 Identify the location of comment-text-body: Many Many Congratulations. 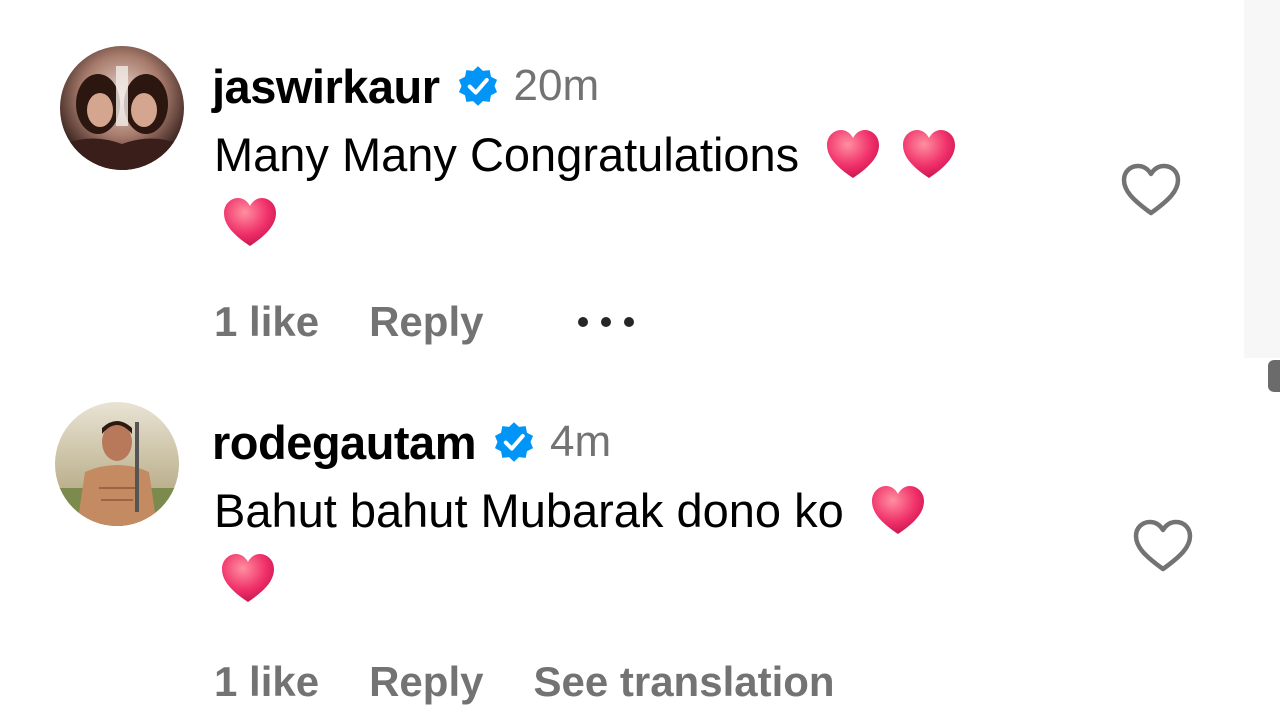
(507, 154).